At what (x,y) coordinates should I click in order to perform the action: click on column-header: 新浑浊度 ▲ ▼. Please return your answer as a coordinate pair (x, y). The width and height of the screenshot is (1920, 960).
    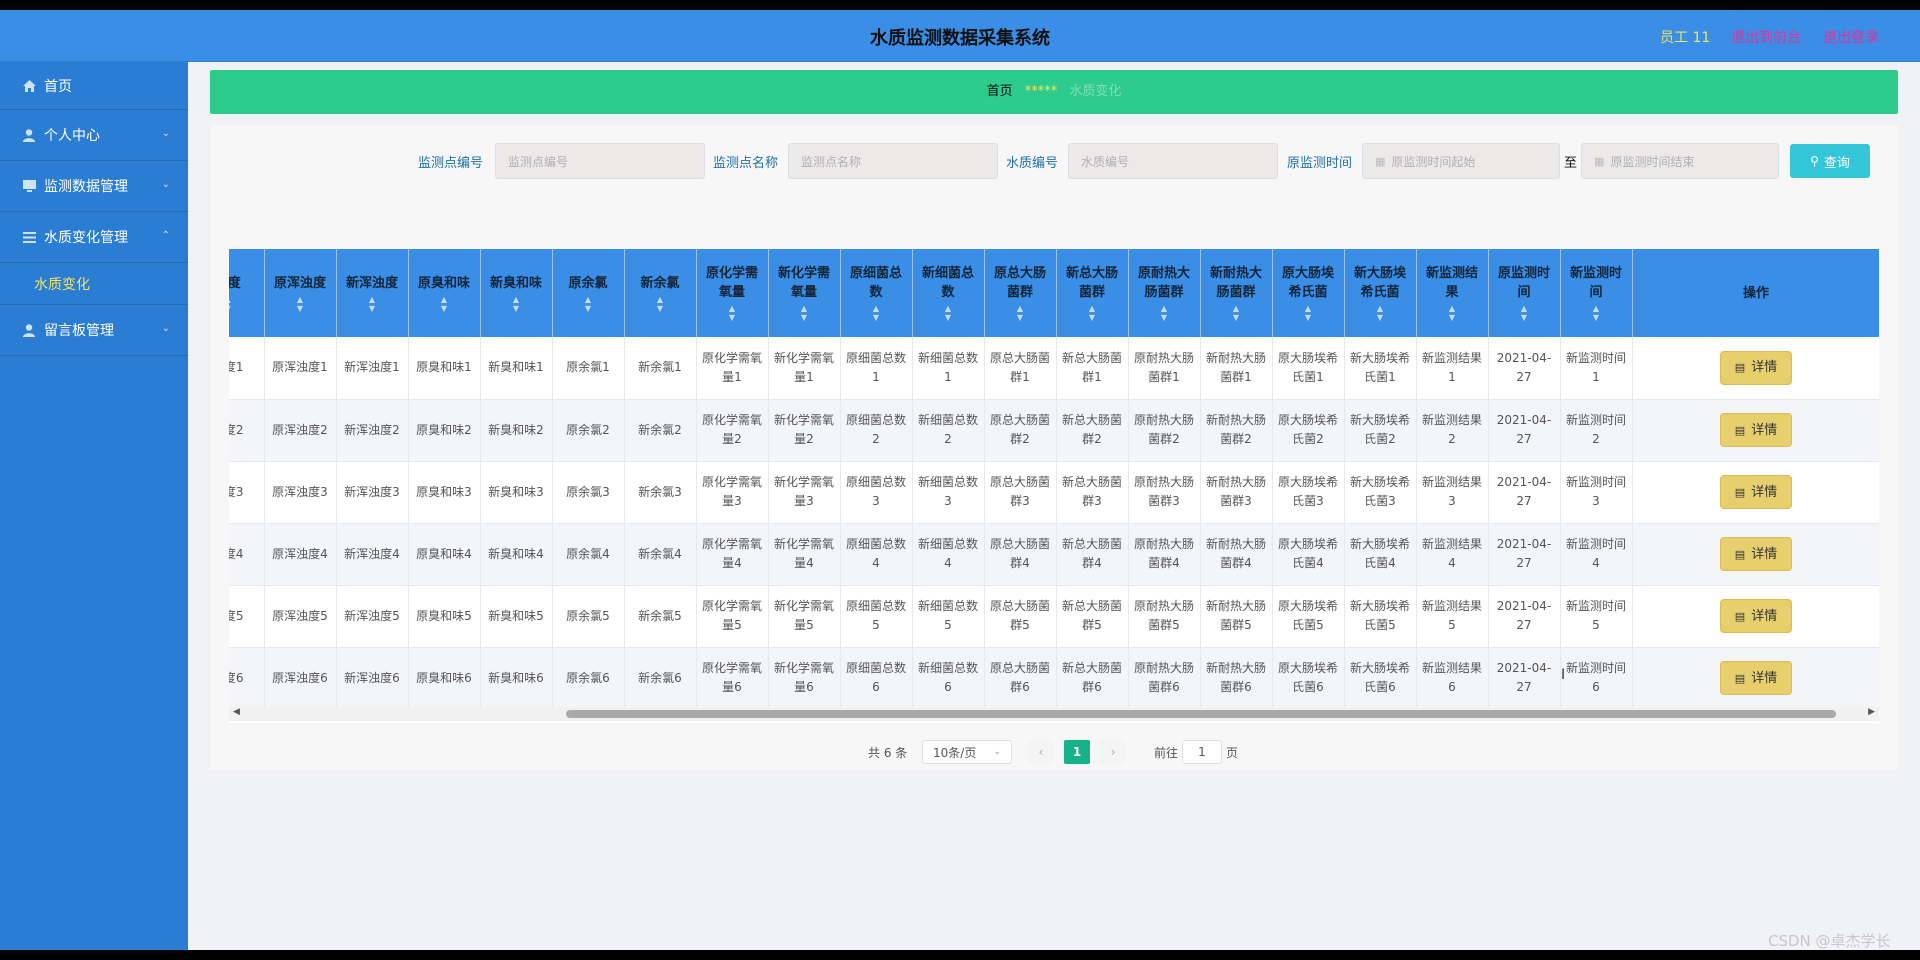
    Looking at the image, I should click on (372, 293).